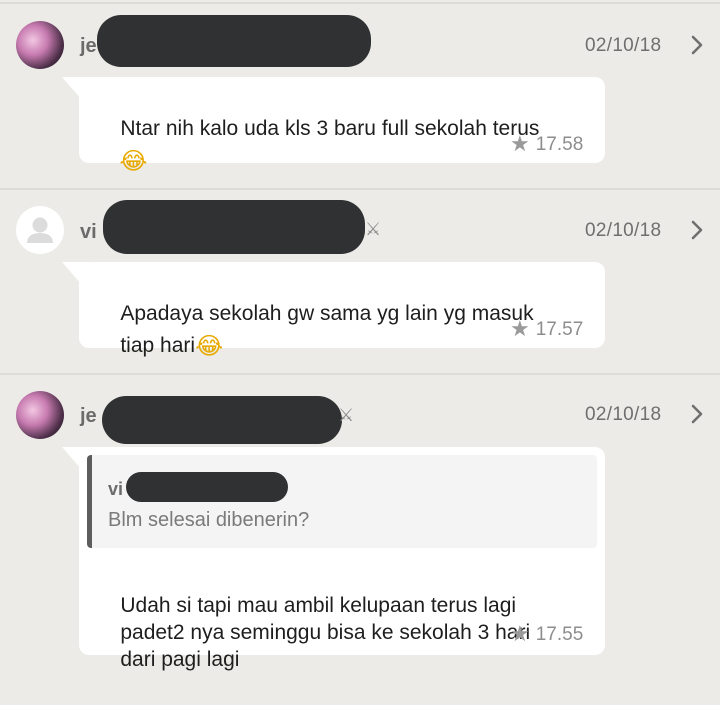  I want to click on message-time: ★ 17.58, so click(547, 144).